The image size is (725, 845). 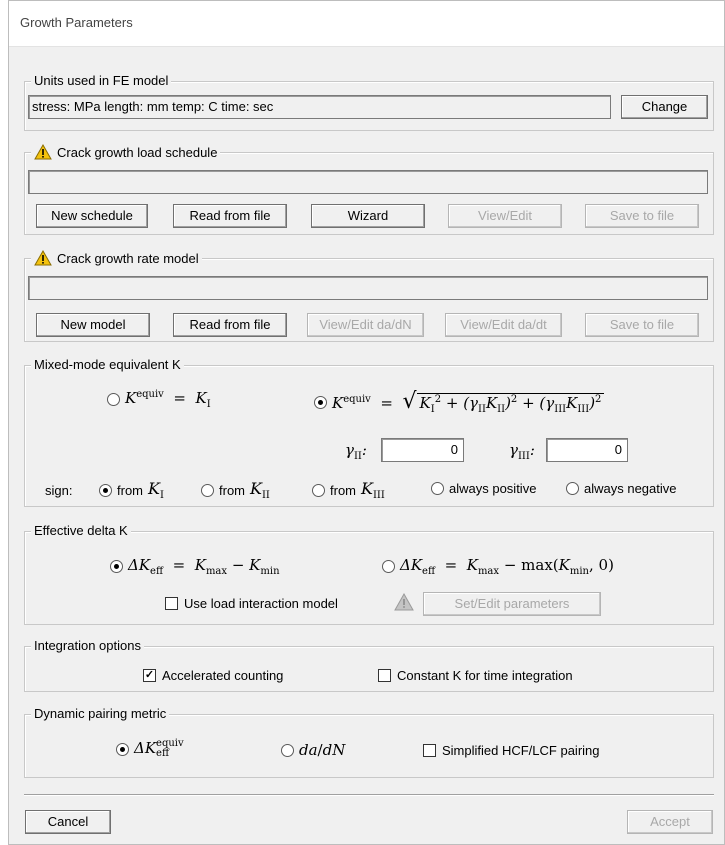 I want to click on gamma-ii-label: γII:, so click(x=356, y=451).